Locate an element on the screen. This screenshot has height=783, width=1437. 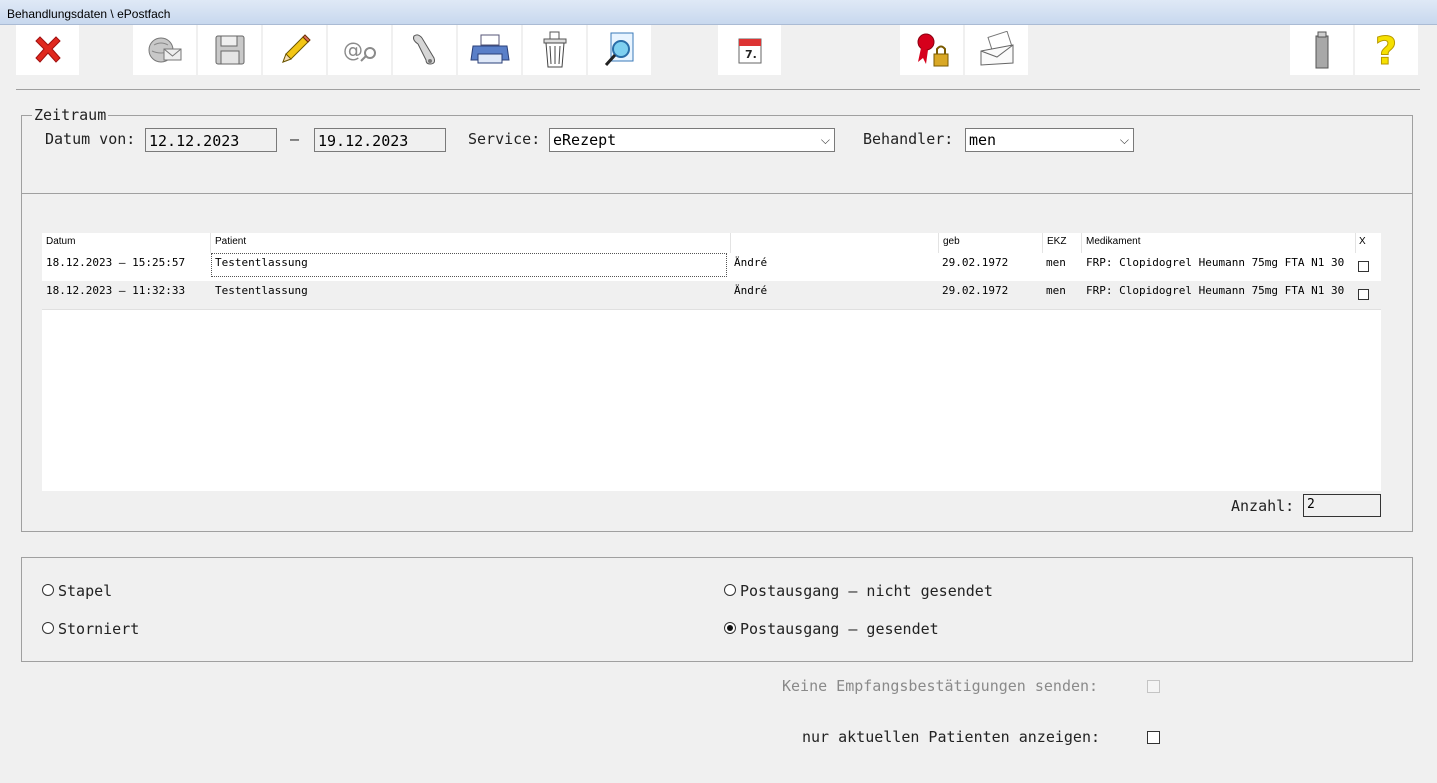
anzahl-field: 2 is located at coordinates (1342, 505).